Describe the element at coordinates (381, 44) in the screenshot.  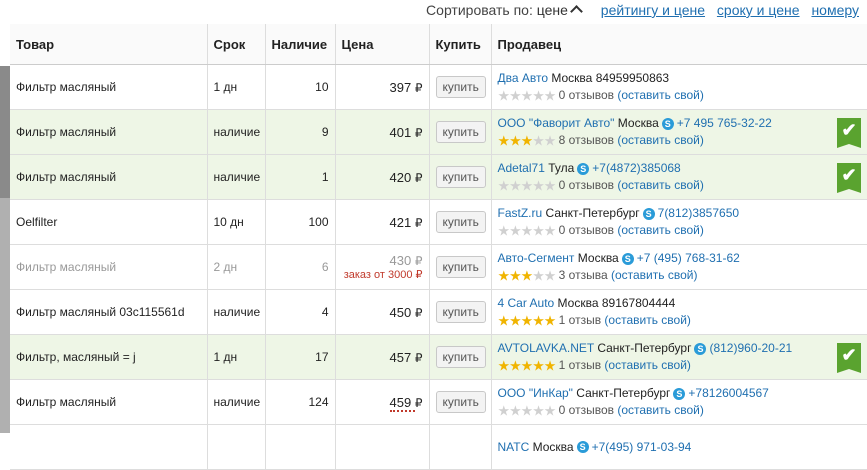
I see `col-price-header: Цена` at that location.